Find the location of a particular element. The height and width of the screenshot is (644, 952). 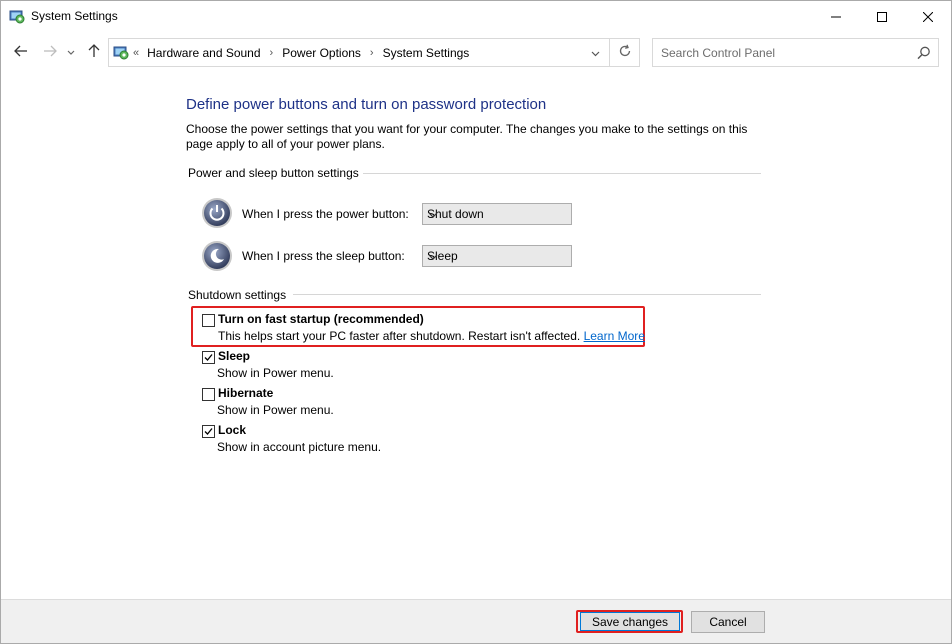

power-button-select: Shut down is located at coordinates (497, 214).